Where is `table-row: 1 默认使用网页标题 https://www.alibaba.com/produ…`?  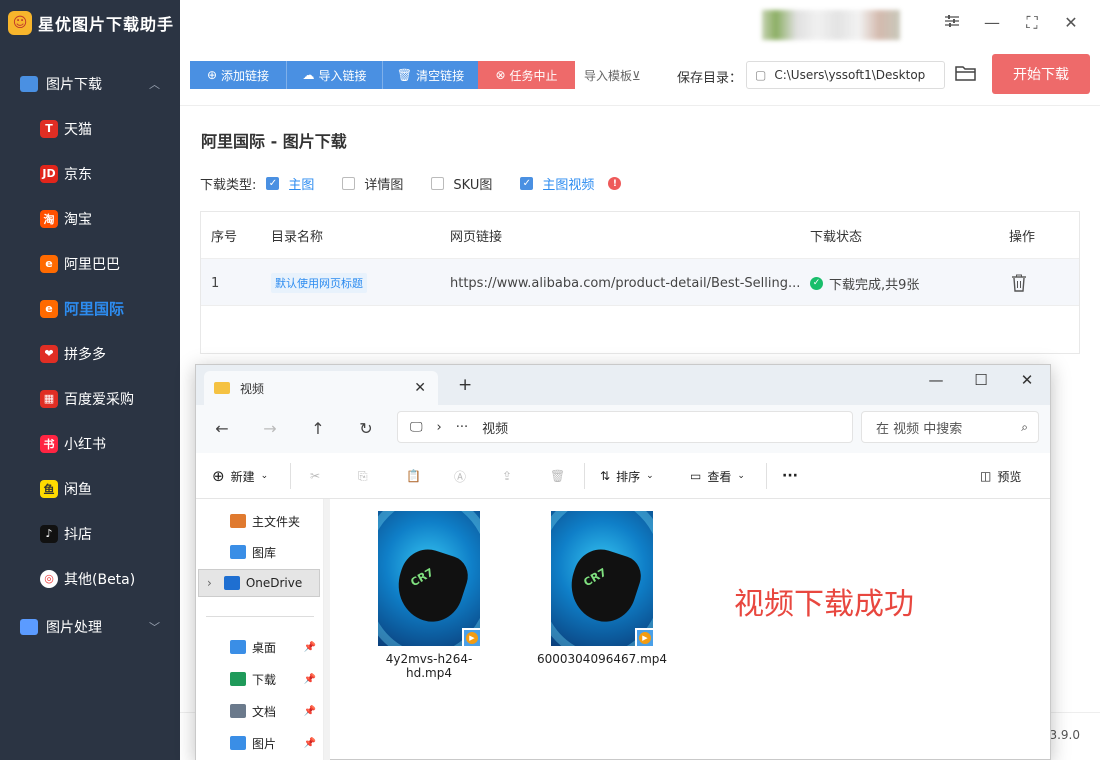
table-row: 1 默认使用网页标题 https://www.alibaba.com/produ… is located at coordinates (640, 282).